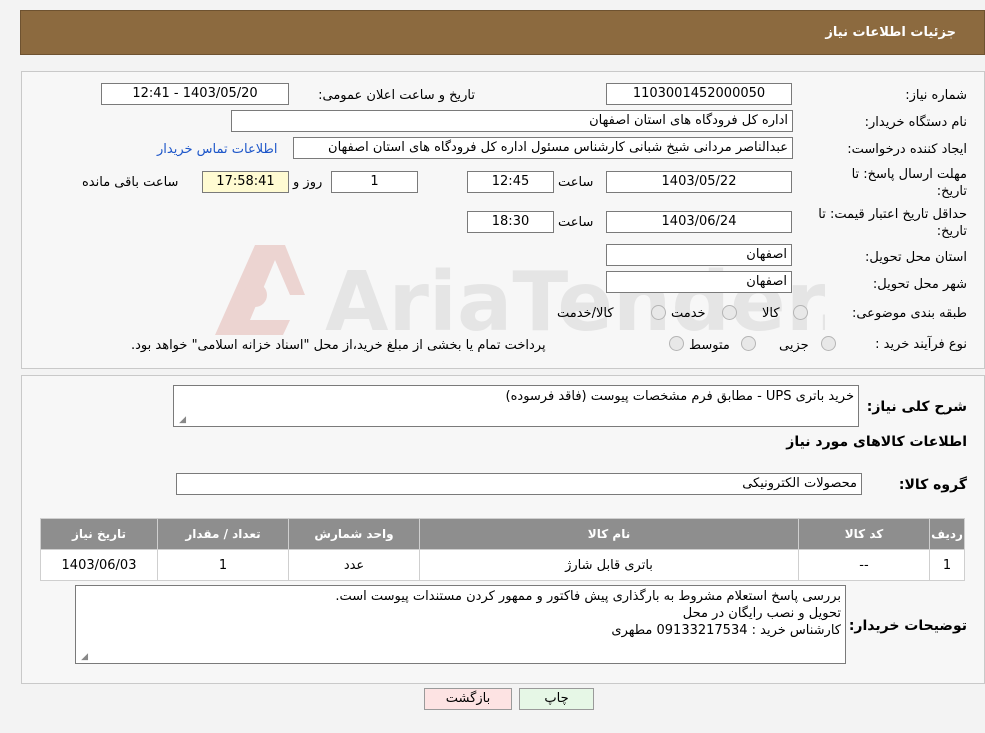  What do you see at coordinates (909, 313) in the screenshot?
I see `category-label: طبقه بندی موضوعی:` at bounding box center [909, 313].